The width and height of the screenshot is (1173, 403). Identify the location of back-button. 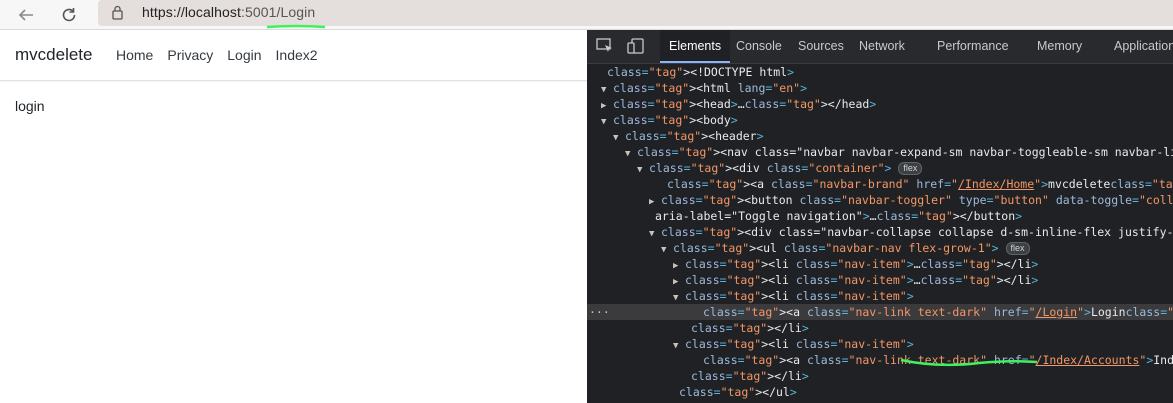
(26, 14).